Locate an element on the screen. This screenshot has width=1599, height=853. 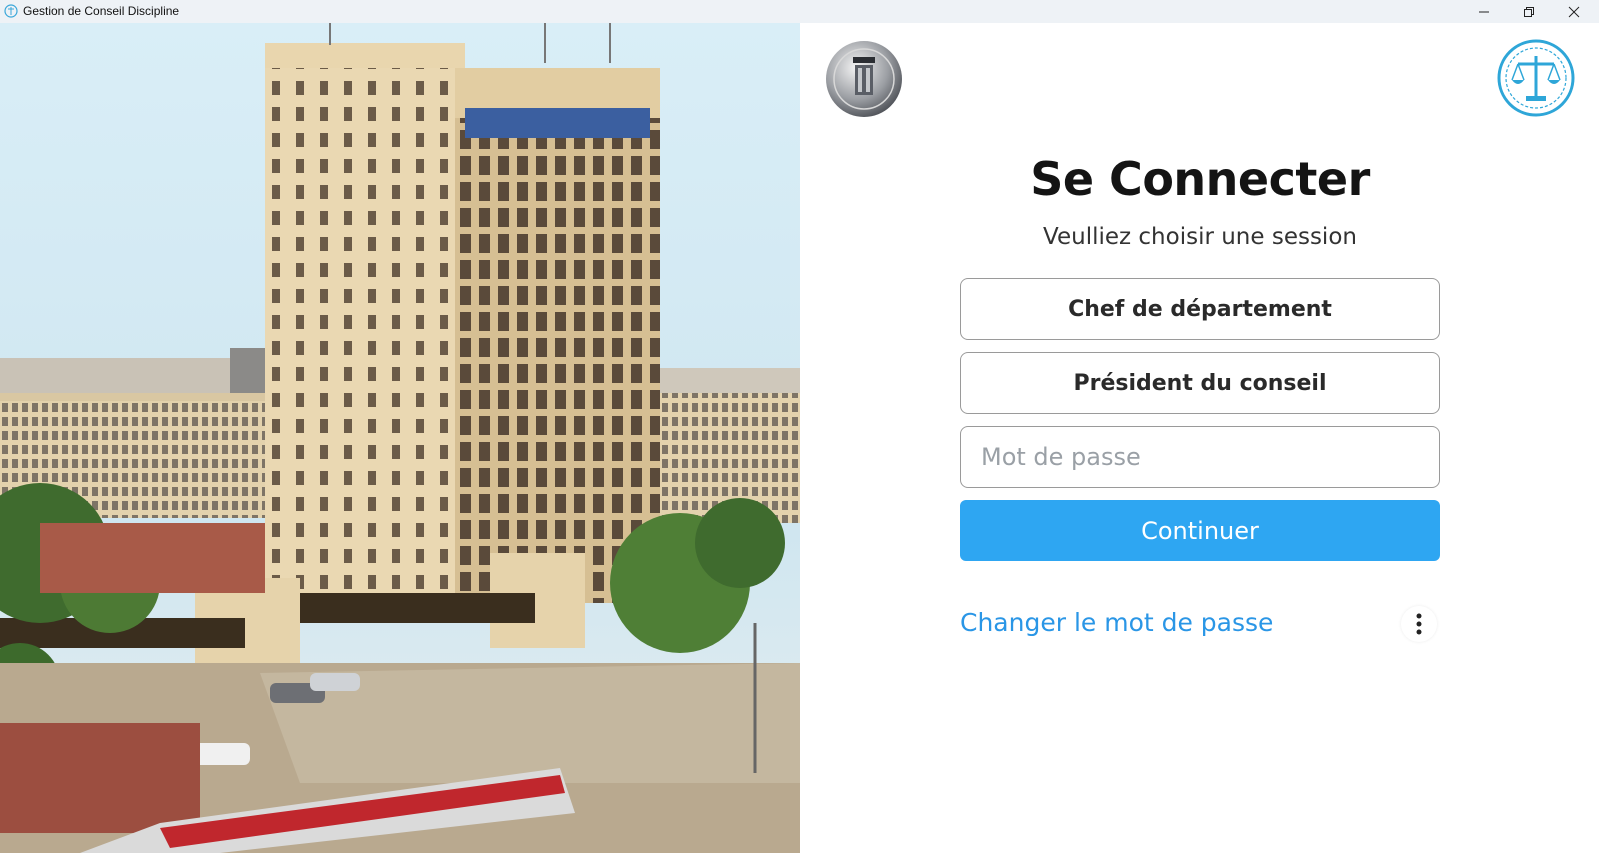
minimize-button is located at coordinates (1484, 11).